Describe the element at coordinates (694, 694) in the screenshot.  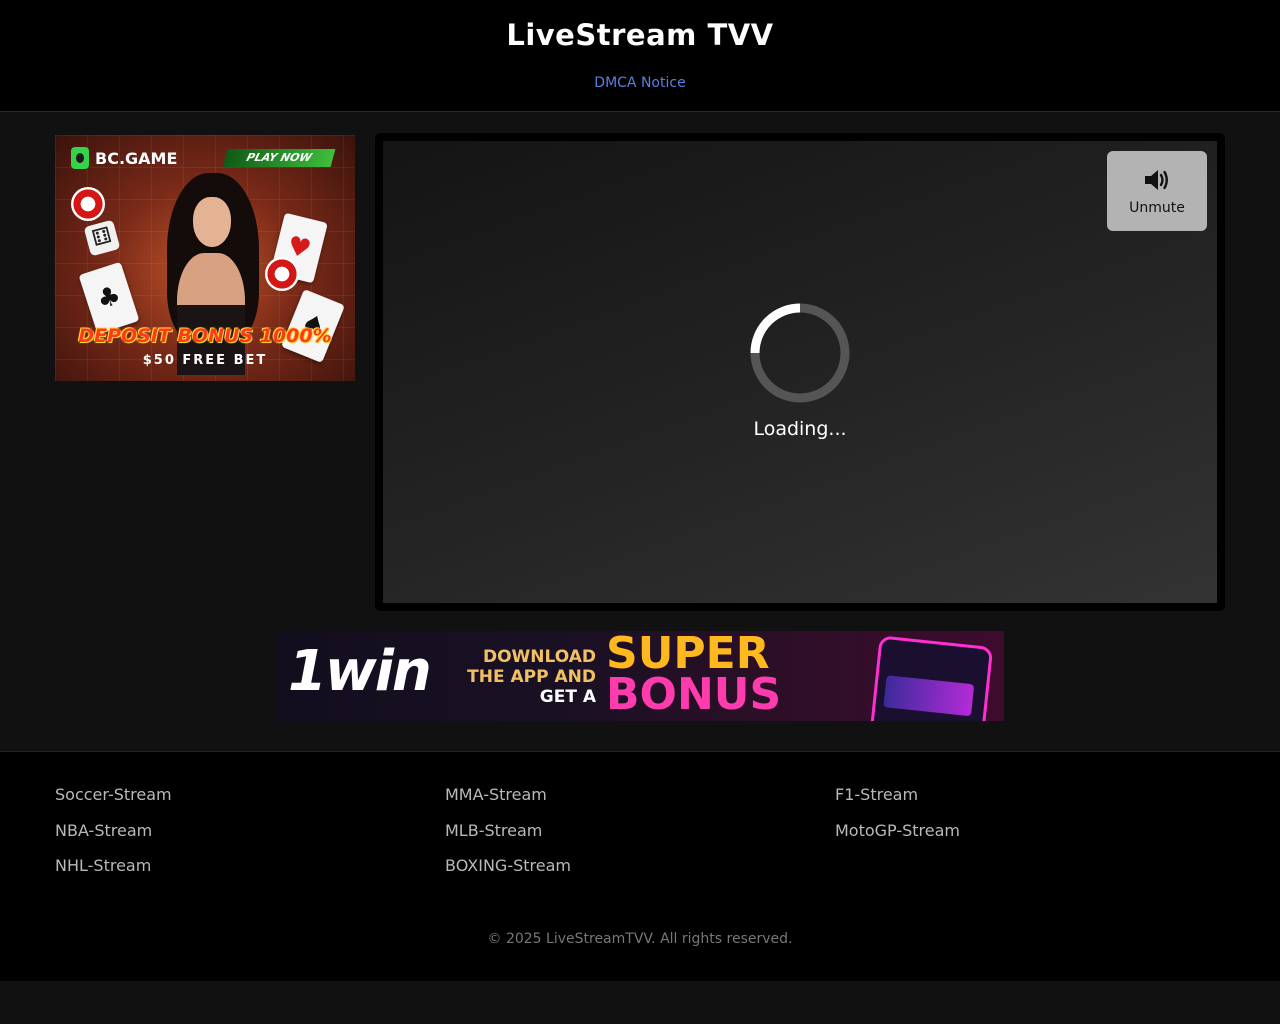
I see `ad-bonus-text: BONUS` at that location.